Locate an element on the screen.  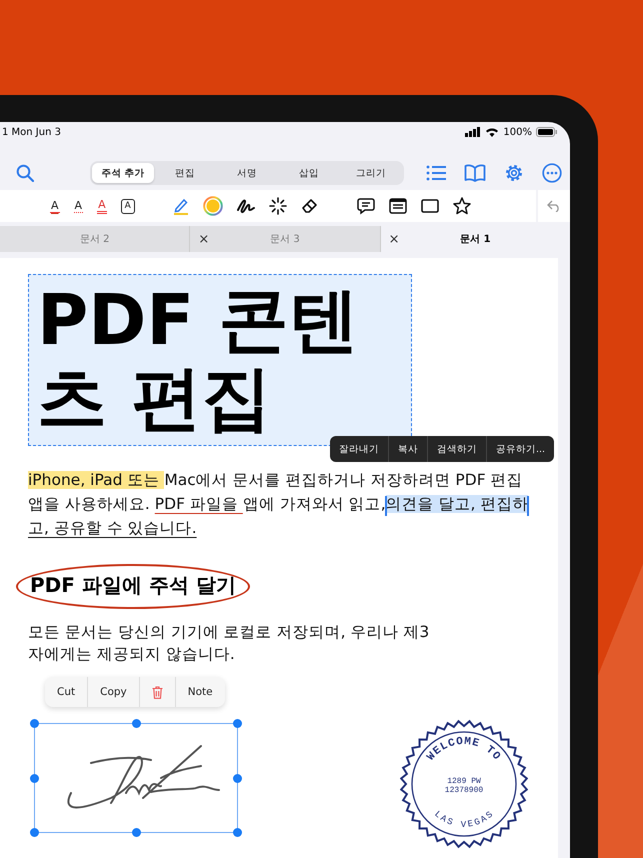
eraser-icon is located at coordinates (309, 206).